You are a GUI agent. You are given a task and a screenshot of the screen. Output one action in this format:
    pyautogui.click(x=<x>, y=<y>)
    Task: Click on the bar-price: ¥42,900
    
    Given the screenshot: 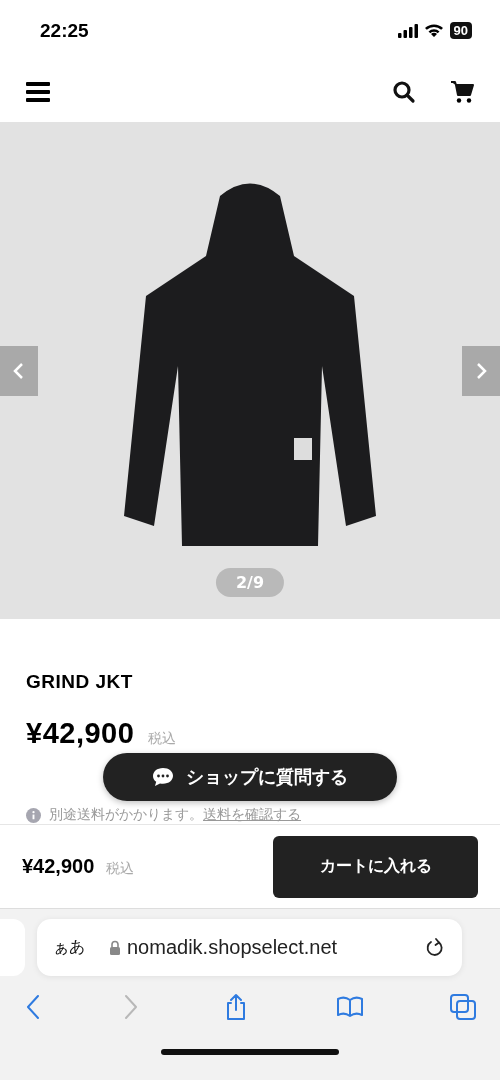 What is the action you would take?
    pyautogui.click(x=58, y=867)
    